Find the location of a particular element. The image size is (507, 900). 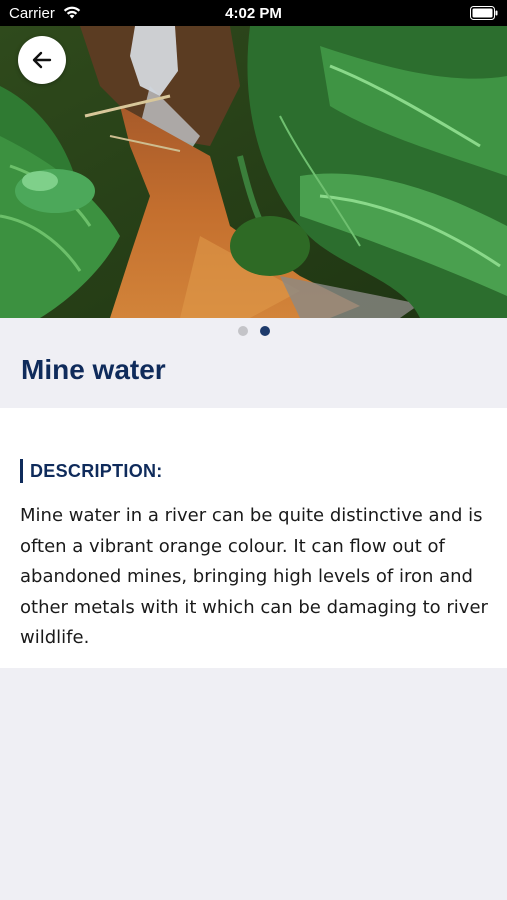

status-bar: Carrier 4:02 PM is located at coordinates (253, 13).